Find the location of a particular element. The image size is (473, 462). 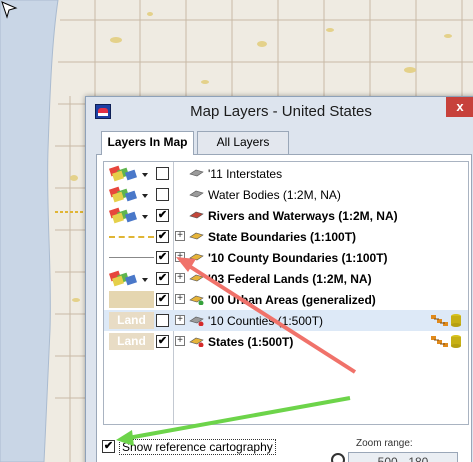

dialog-titlebar: Map Layers - United States x is located at coordinates (279, 112).